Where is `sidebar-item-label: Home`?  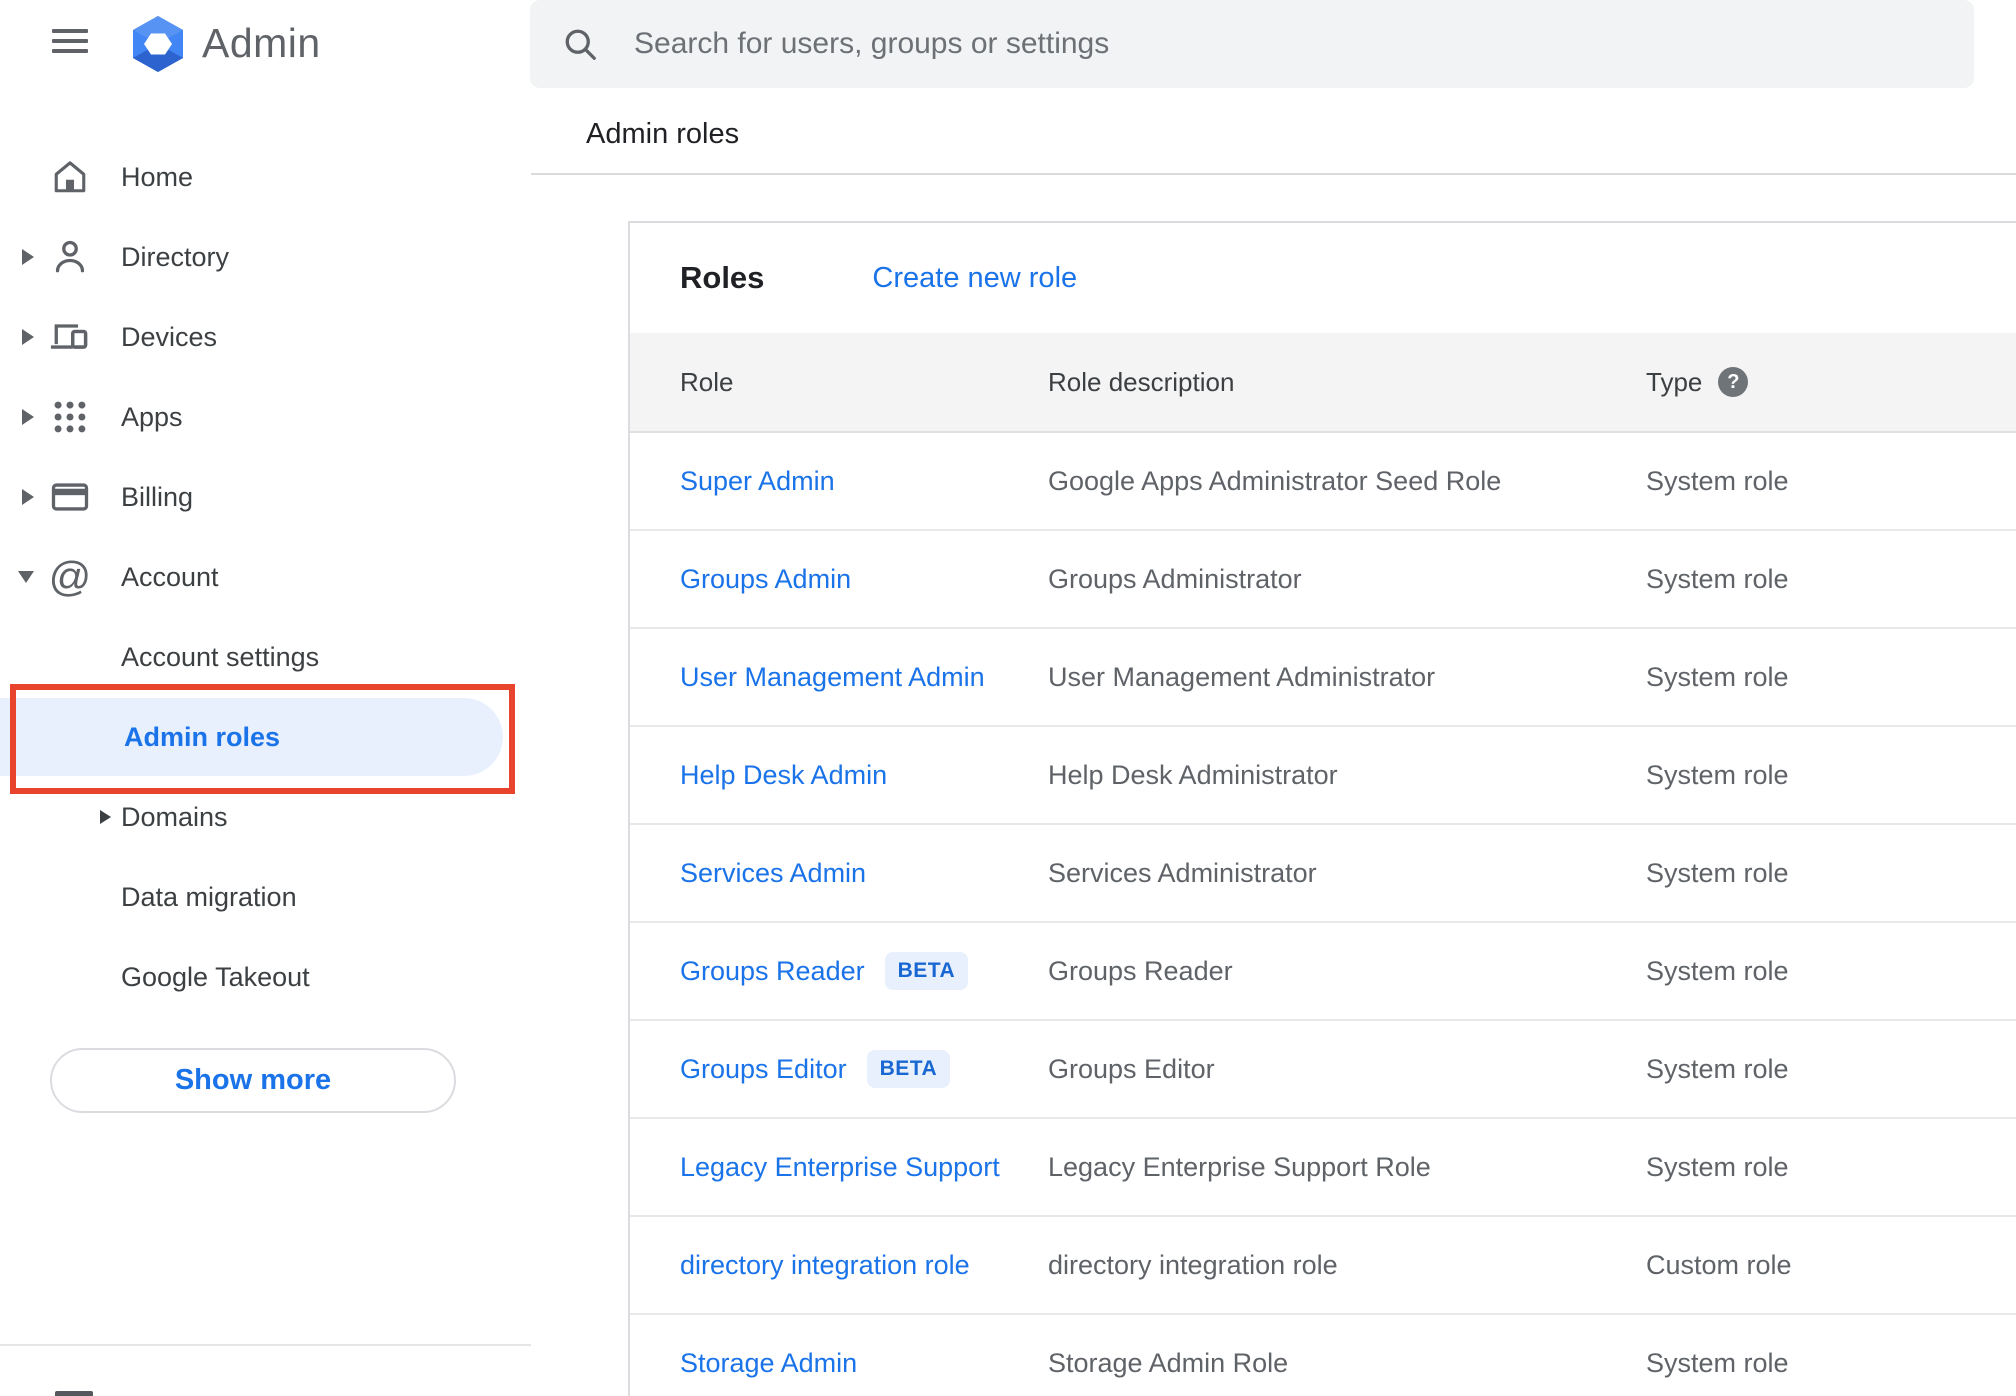
sidebar-item-label: Home is located at coordinates (157, 176).